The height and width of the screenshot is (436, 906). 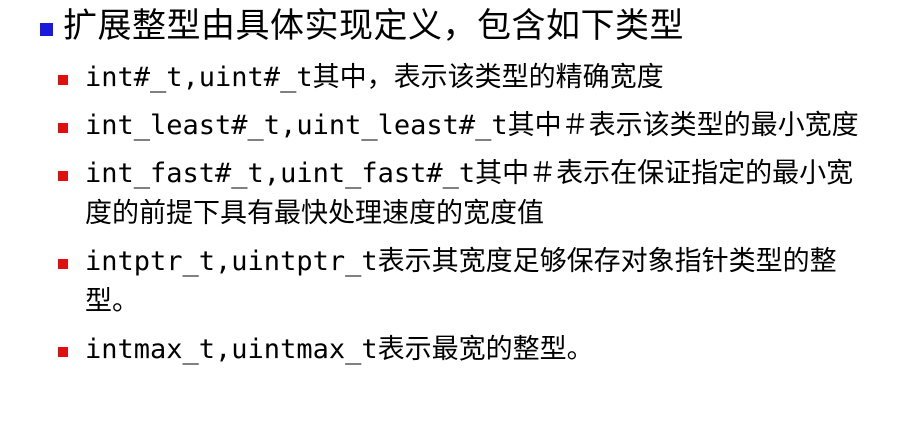 I want to click on list-item: intmax_t,uintmax_t表示最宽的整型。, so click(x=473, y=350).